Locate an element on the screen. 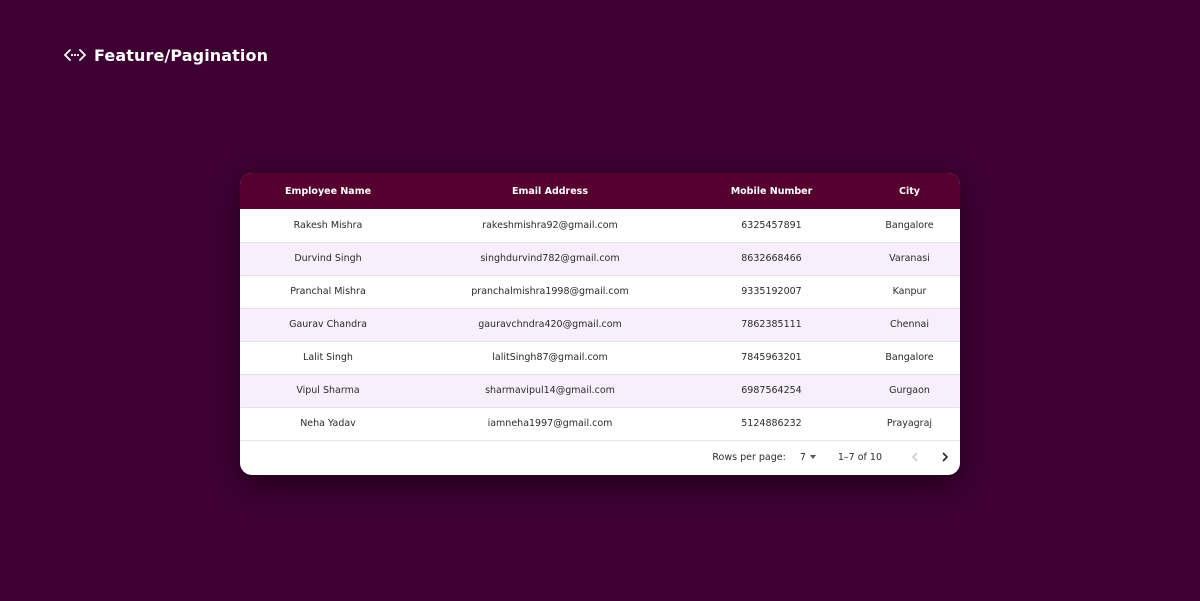  cell-employee-name: Rakesh Mishra is located at coordinates (328, 225).